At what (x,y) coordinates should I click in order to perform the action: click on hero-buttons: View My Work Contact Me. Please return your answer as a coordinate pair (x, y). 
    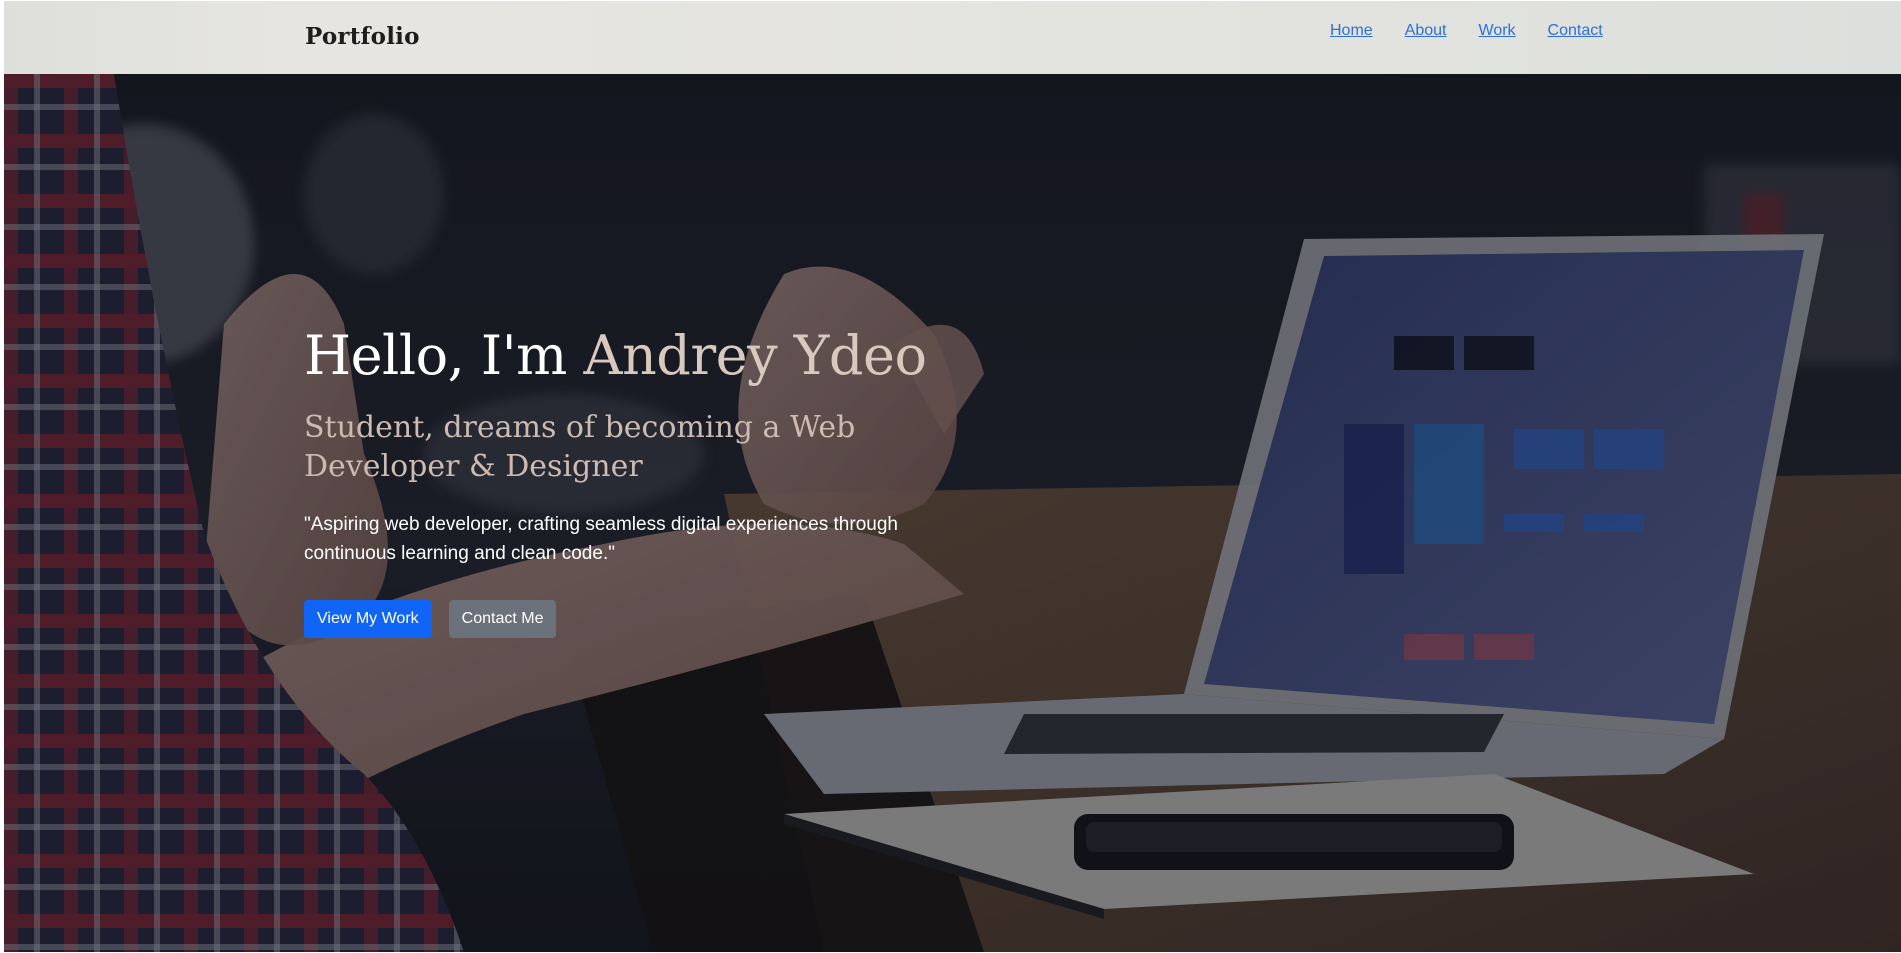
    Looking at the image, I should click on (664, 619).